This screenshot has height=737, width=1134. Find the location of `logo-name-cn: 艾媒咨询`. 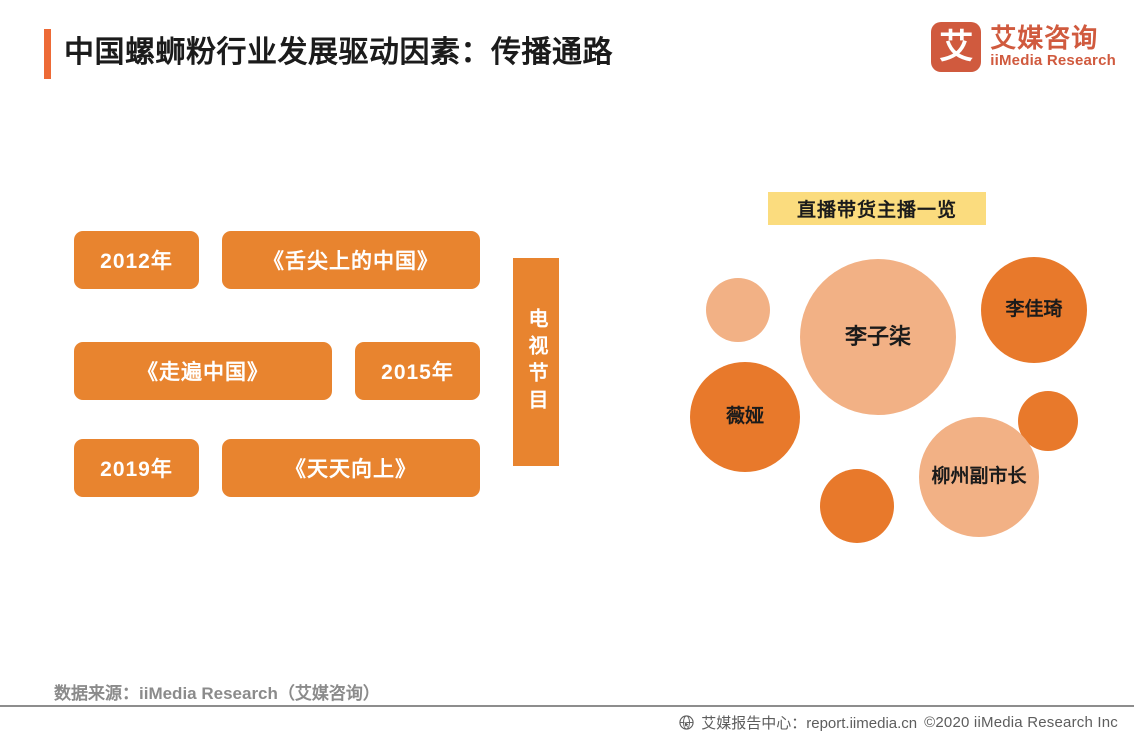

logo-name-cn: 艾媒咨询 is located at coordinates (1044, 38).